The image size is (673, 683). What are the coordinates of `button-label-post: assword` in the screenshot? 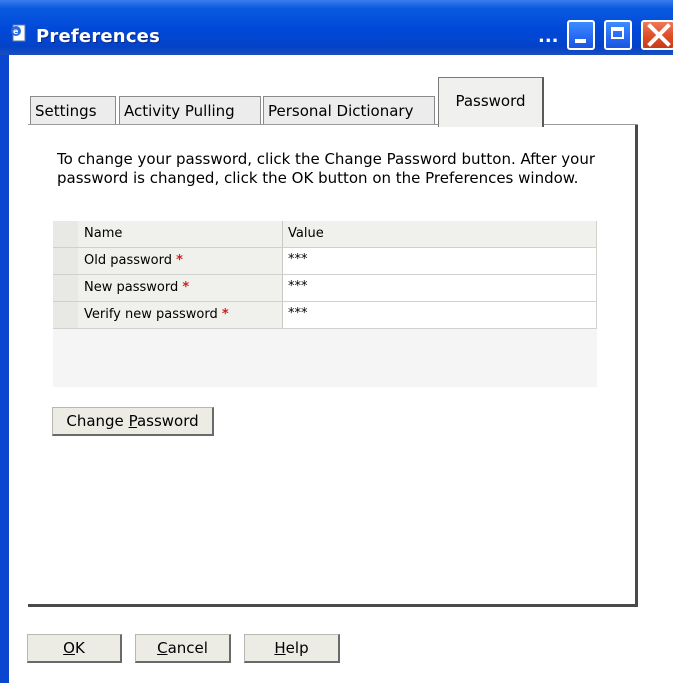 It's located at (167, 421).